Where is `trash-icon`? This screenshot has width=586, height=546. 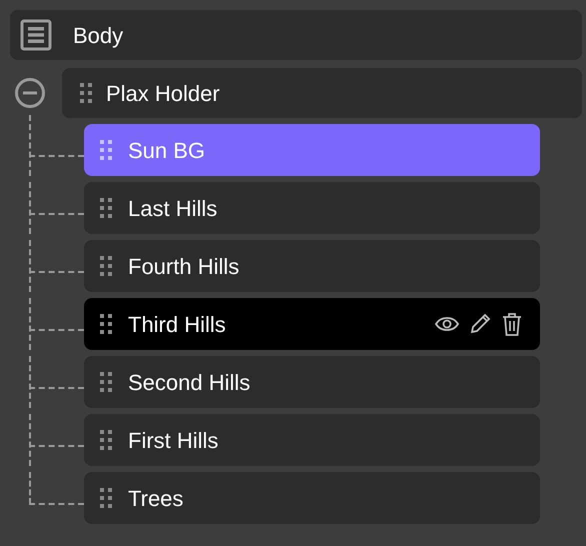 trash-icon is located at coordinates (512, 324).